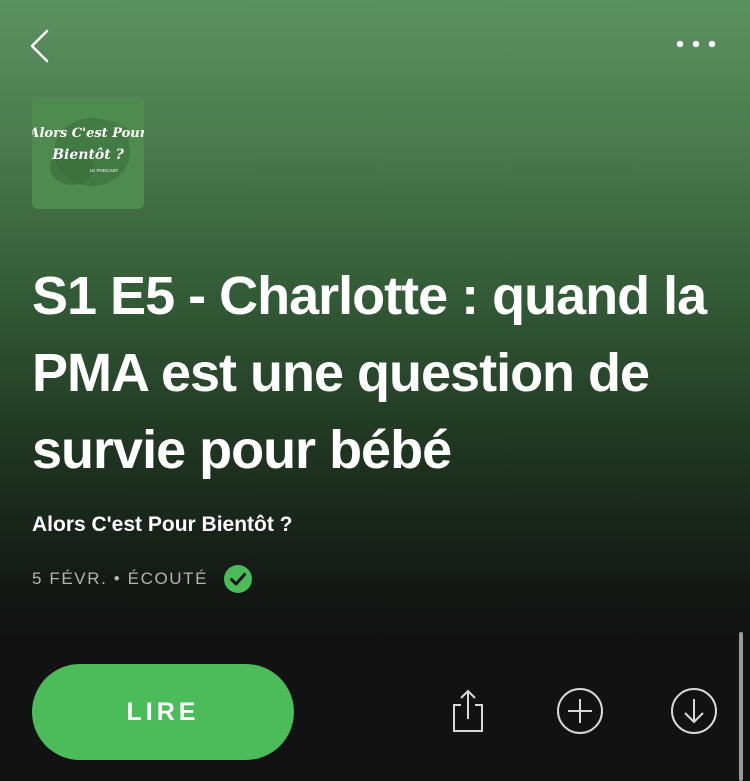 The image size is (750, 781). I want to click on chevron-left-icon, so click(39, 46).